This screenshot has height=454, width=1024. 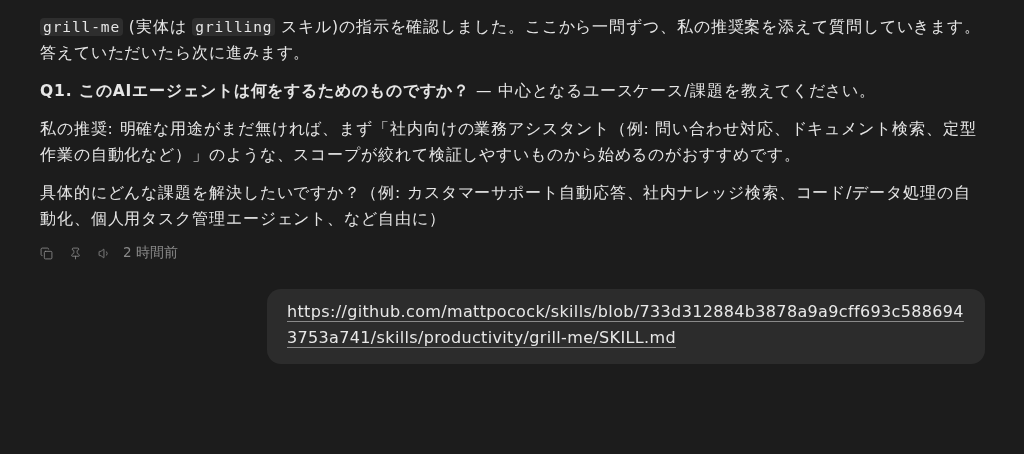 I want to click on message-paragraph: grill-me (実体は grilling スキル)の指示を確認しました。ここから一問ずつ、私の推奨案を添えて質問していきます。答えていただいたら次に進みます。, so click(x=511, y=40).